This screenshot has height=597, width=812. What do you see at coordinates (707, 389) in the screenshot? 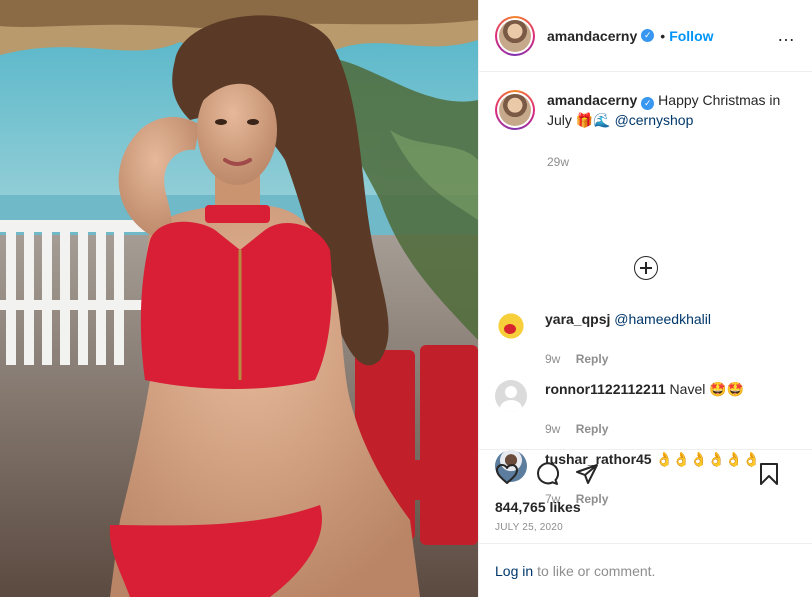
I see `comment-text: Navel 🤩🤩` at bounding box center [707, 389].